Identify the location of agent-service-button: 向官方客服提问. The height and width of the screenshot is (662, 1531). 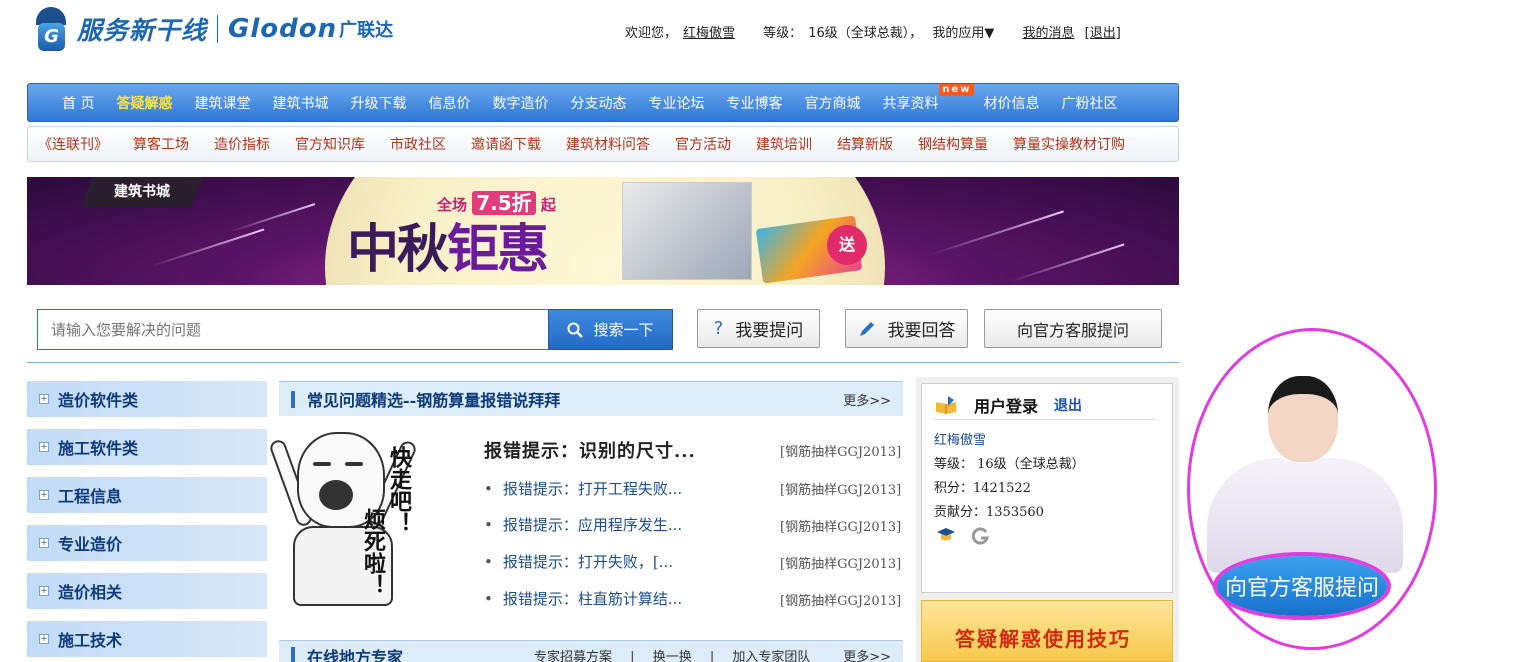
(1302, 586).